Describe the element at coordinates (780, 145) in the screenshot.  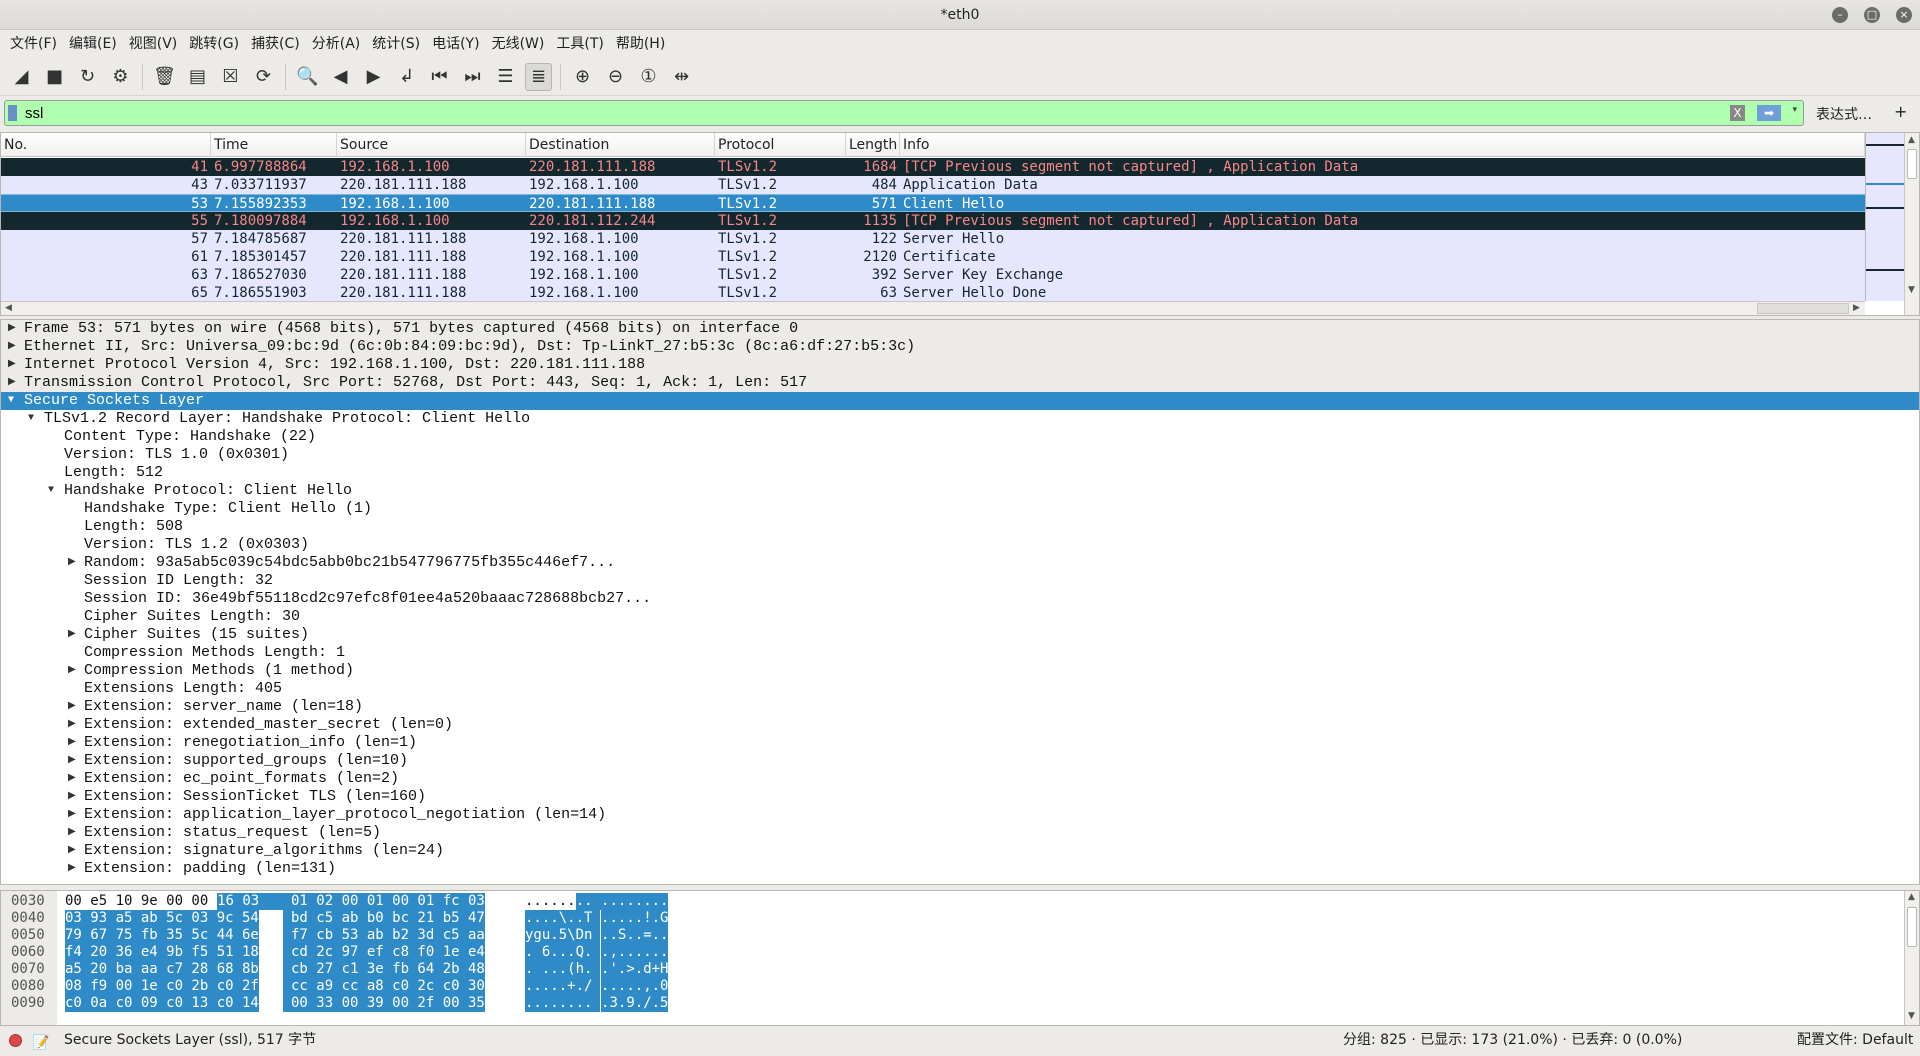
I see `column-header-proto: Protocol` at that location.